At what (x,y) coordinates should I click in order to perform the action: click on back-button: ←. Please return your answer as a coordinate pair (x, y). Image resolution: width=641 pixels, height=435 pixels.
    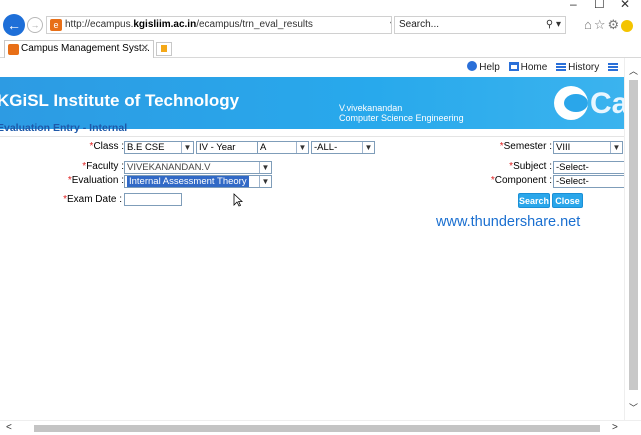
    Looking at the image, I should click on (14, 25).